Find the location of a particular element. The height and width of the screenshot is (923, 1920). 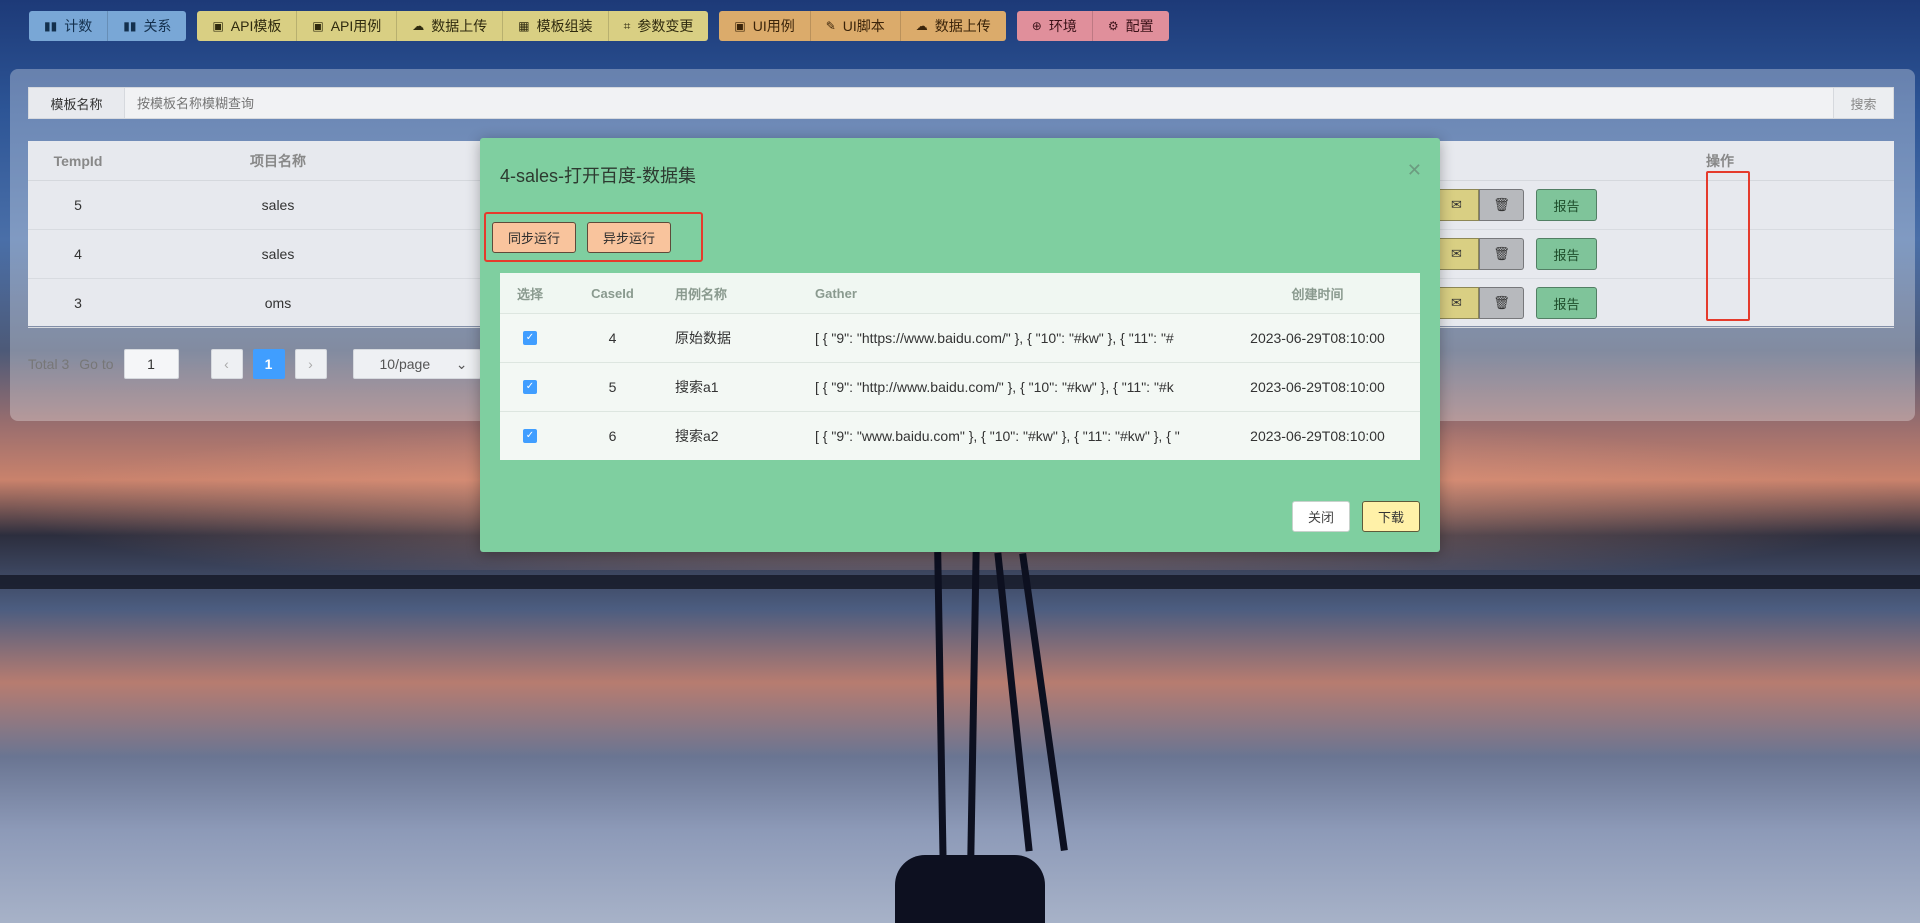

cell-case-name: 原始数据 is located at coordinates (703, 338).